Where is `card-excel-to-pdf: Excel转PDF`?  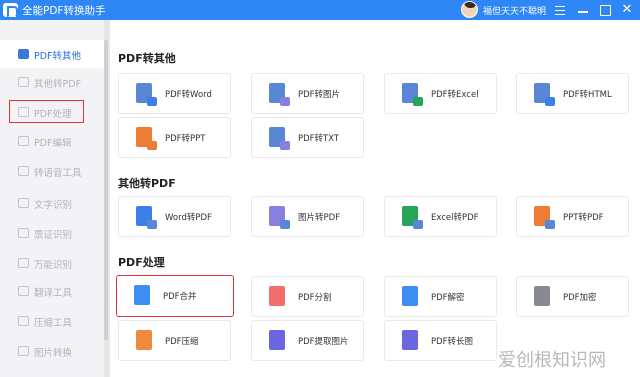
card-excel-to-pdf: Excel转PDF is located at coordinates (440, 216).